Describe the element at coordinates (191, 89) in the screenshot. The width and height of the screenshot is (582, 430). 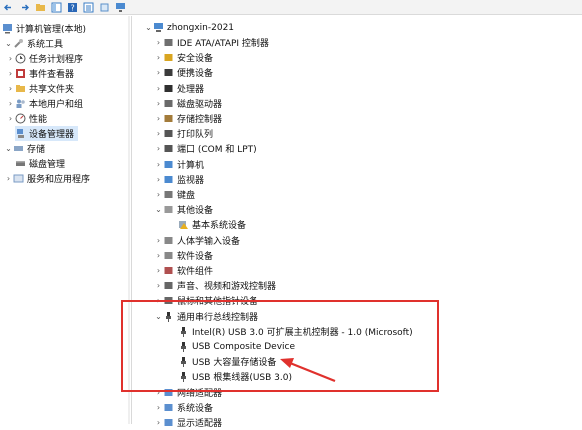
I see `device-label: 处理器` at that location.